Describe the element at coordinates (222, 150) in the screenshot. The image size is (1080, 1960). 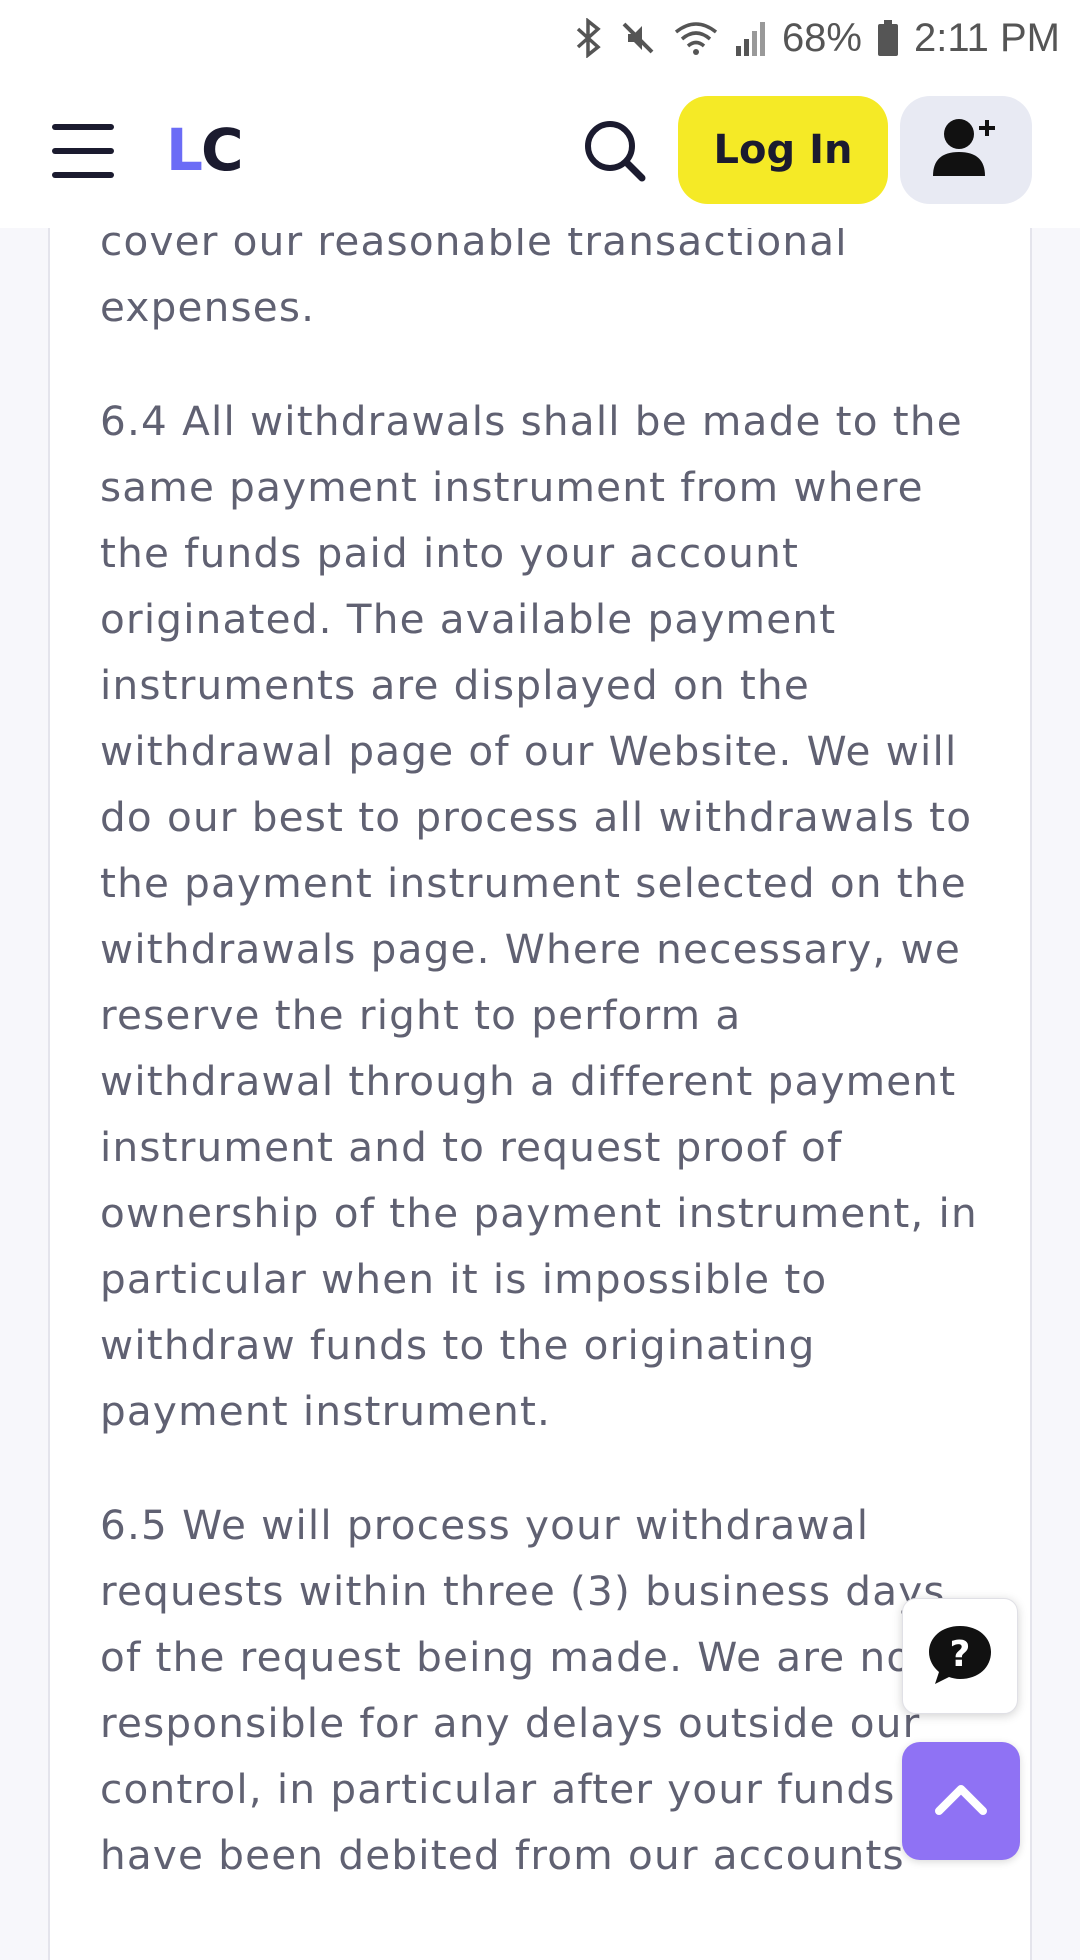
I see `logo-letter-c: C` at that location.